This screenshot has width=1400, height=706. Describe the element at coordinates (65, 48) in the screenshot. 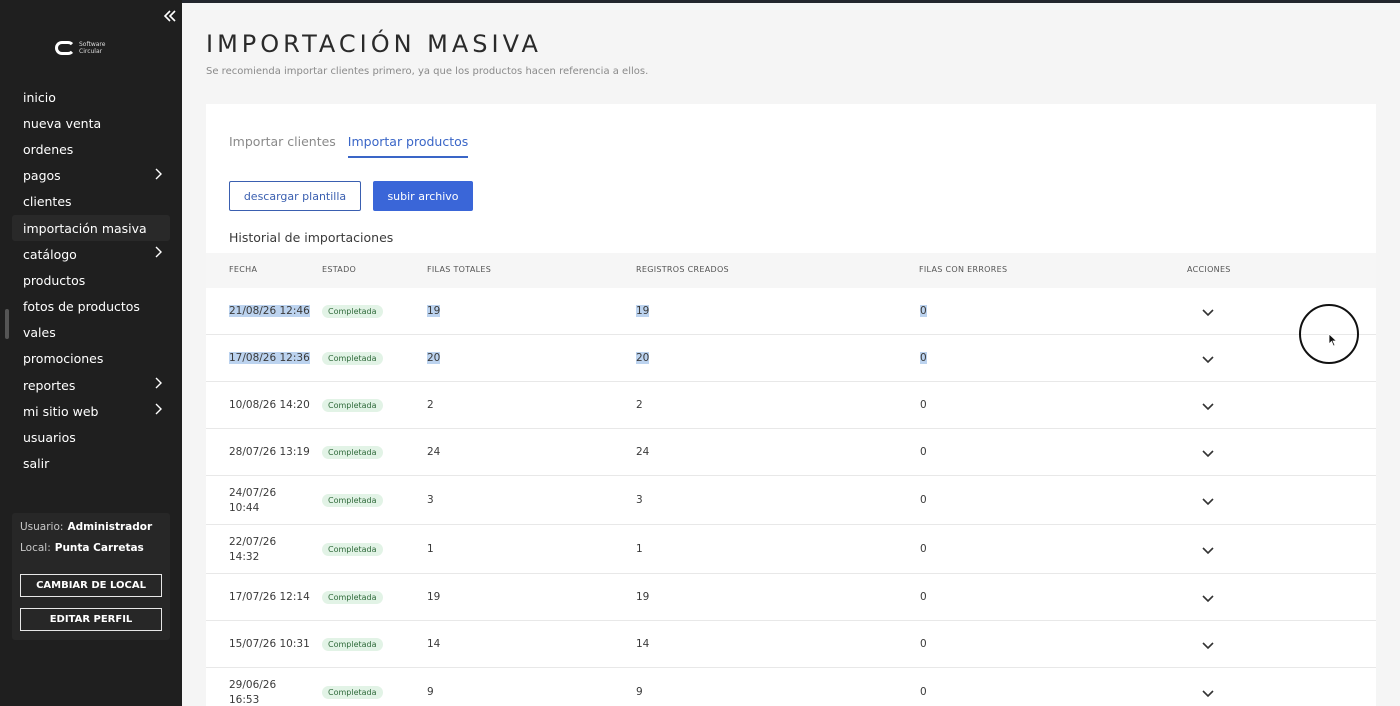

I see `logo-icon` at that location.